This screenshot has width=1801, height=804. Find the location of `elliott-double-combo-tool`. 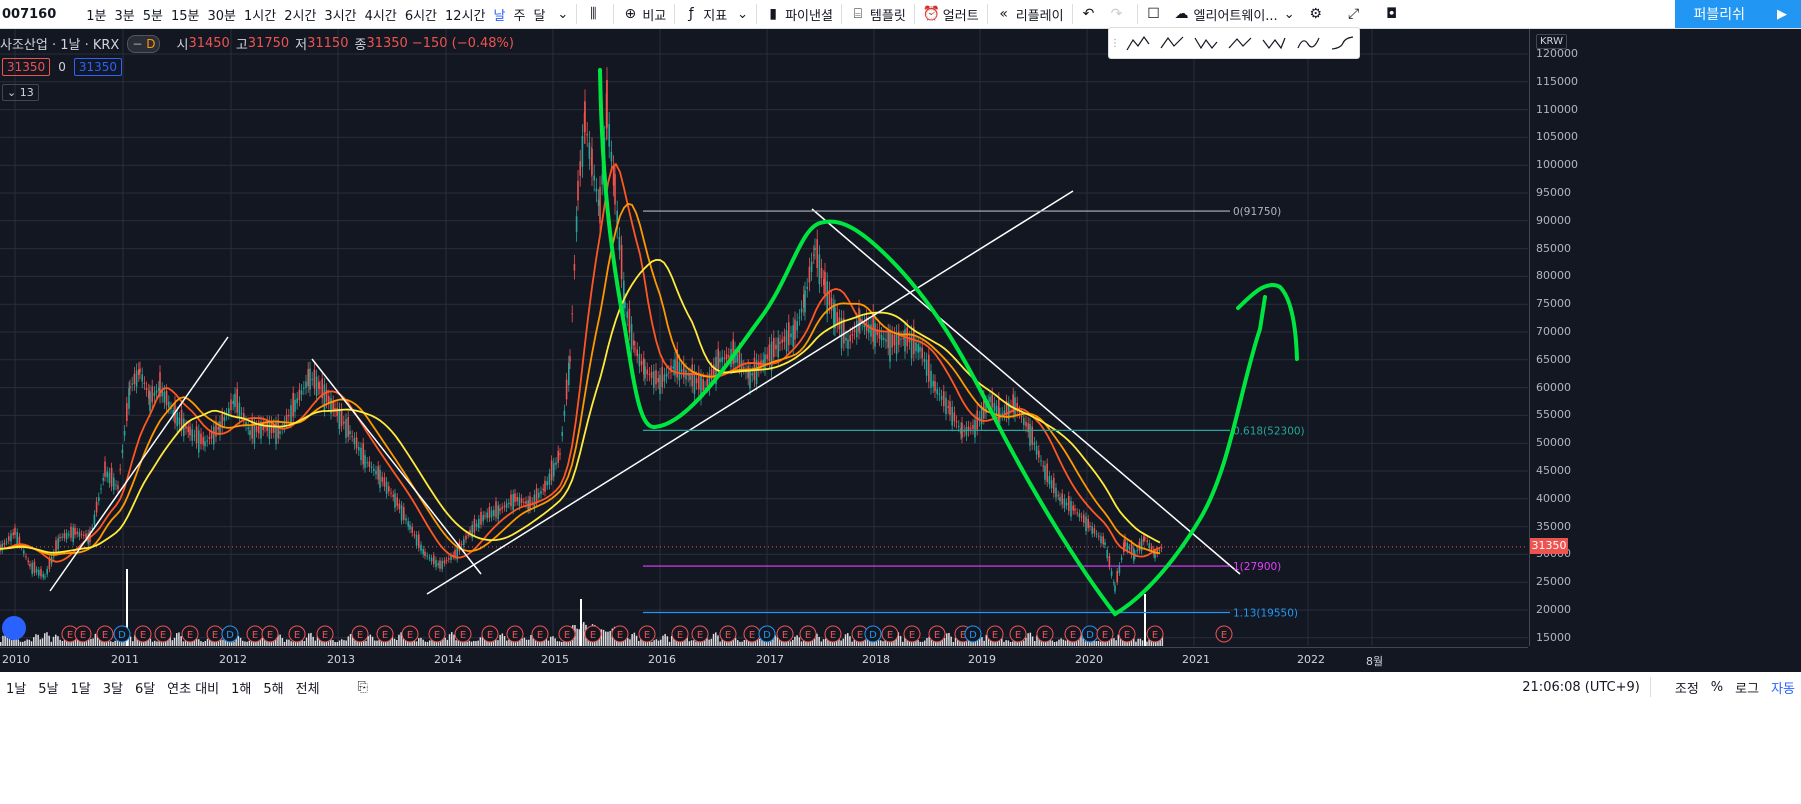

elliott-double-combo-tool is located at coordinates (1240, 43).